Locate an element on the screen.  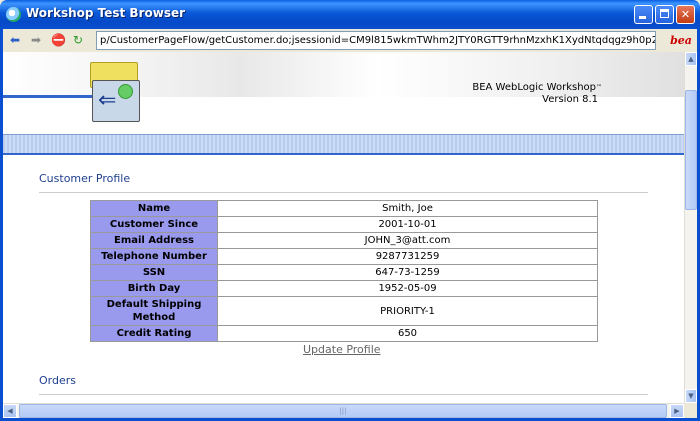
title-bar: Workshop Test Browser ✕ is located at coordinates (350, 14).